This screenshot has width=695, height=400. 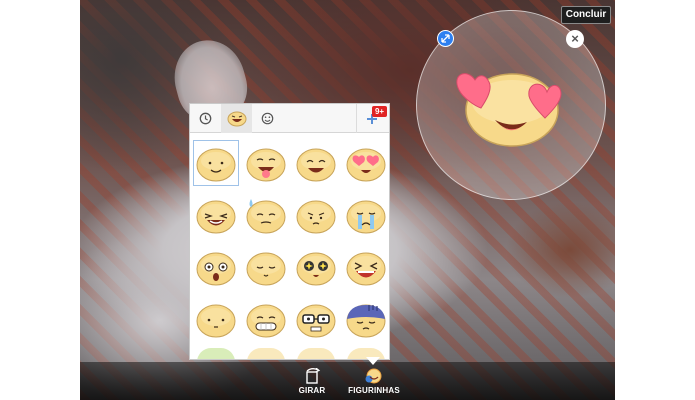 I want to click on sticker-heart-eyes, so click(x=366, y=163).